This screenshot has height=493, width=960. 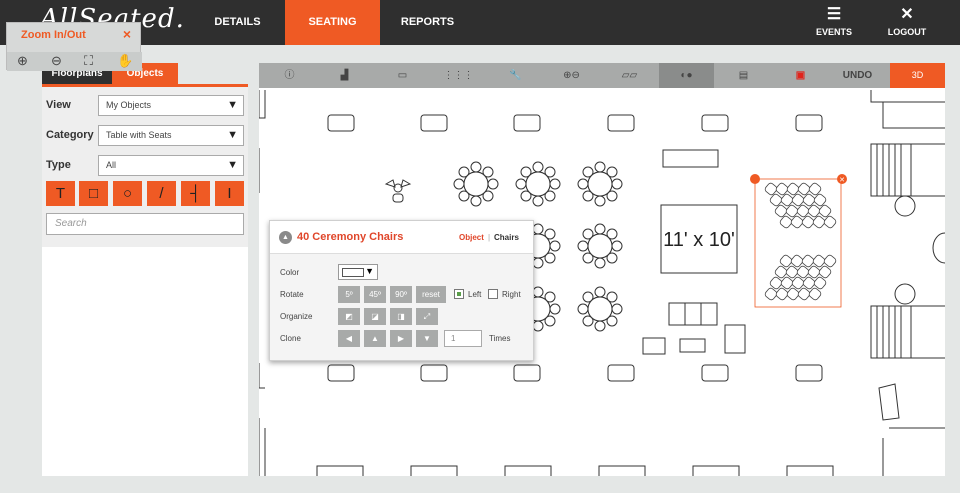 What do you see at coordinates (401, 338) in the screenshot?
I see `clone-right-icon: ▶` at bounding box center [401, 338].